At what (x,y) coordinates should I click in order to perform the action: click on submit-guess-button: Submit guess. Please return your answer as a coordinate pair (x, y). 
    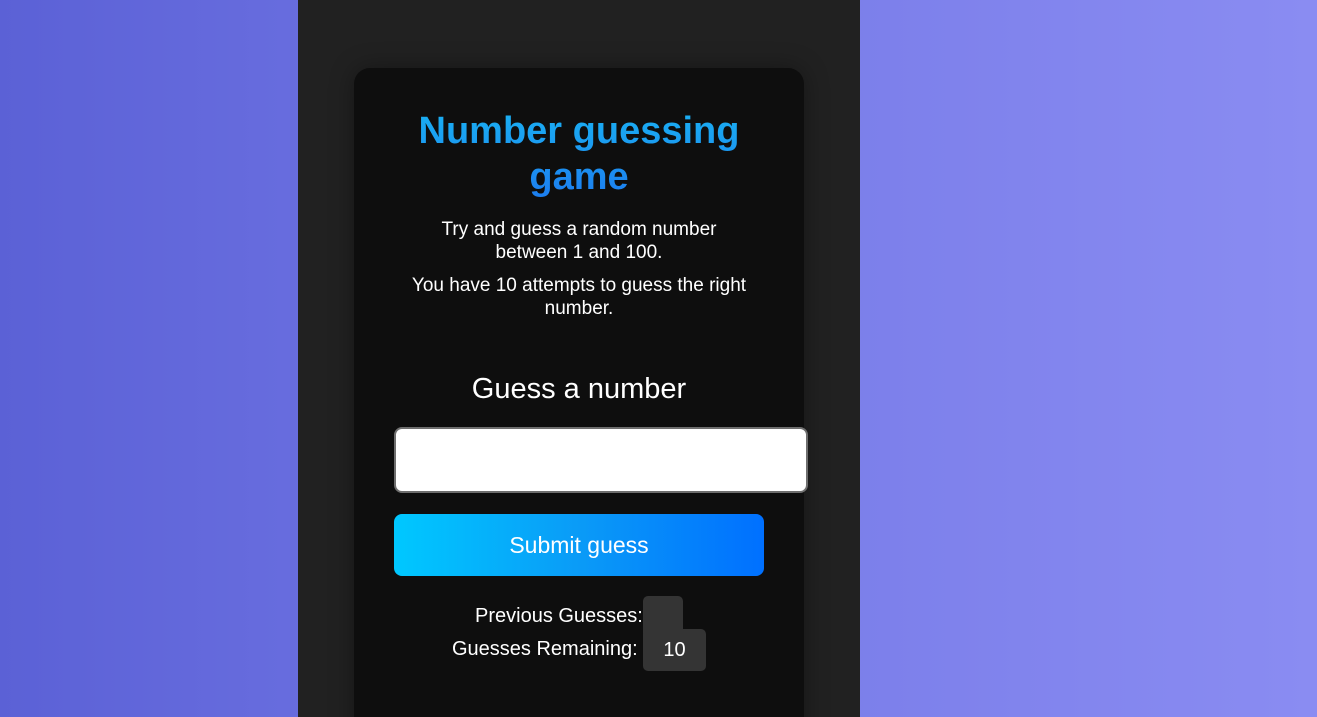
    Looking at the image, I should click on (579, 545).